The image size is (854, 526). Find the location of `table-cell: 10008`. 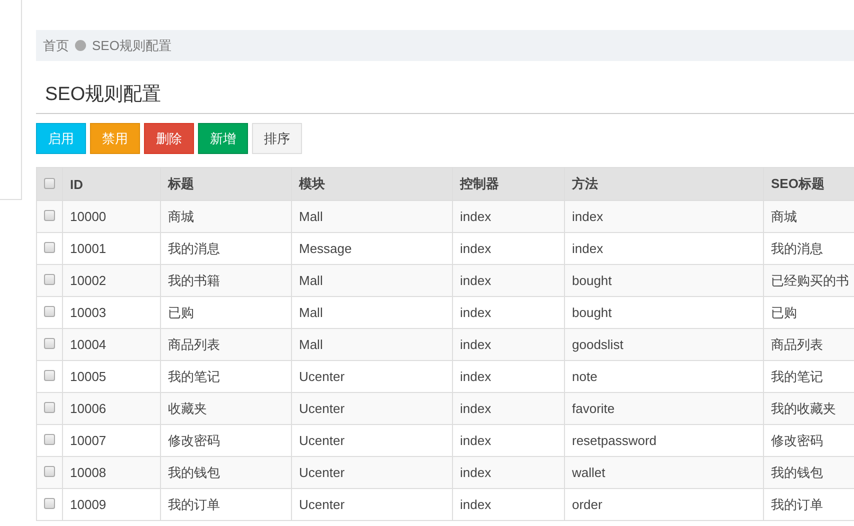

table-cell: 10008 is located at coordinates (111, 472).